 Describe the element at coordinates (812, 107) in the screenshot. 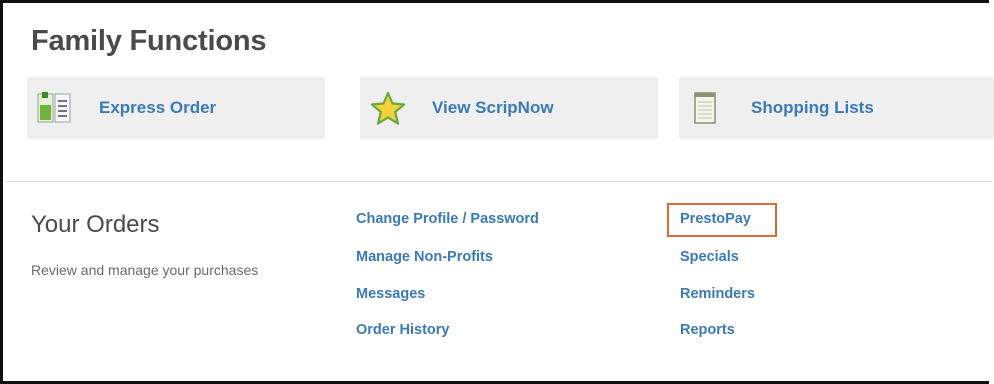

I see `shopping-lists-label: Shopping Lists` at that location.